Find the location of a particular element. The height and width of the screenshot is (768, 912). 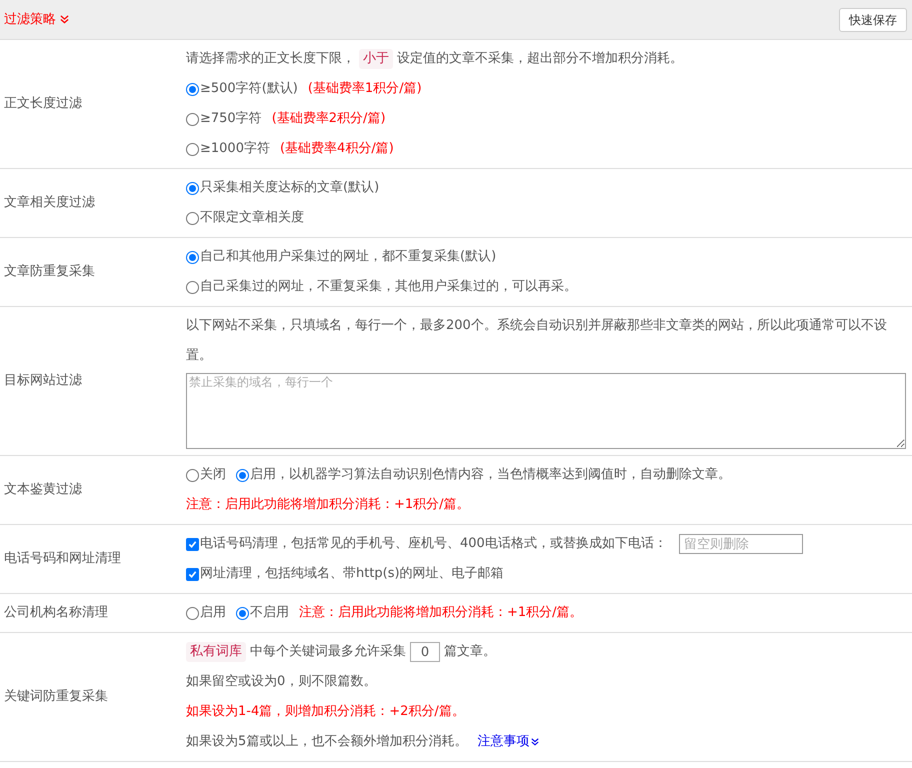

radio-option: 不启用 is located at coordinates (262, 613).